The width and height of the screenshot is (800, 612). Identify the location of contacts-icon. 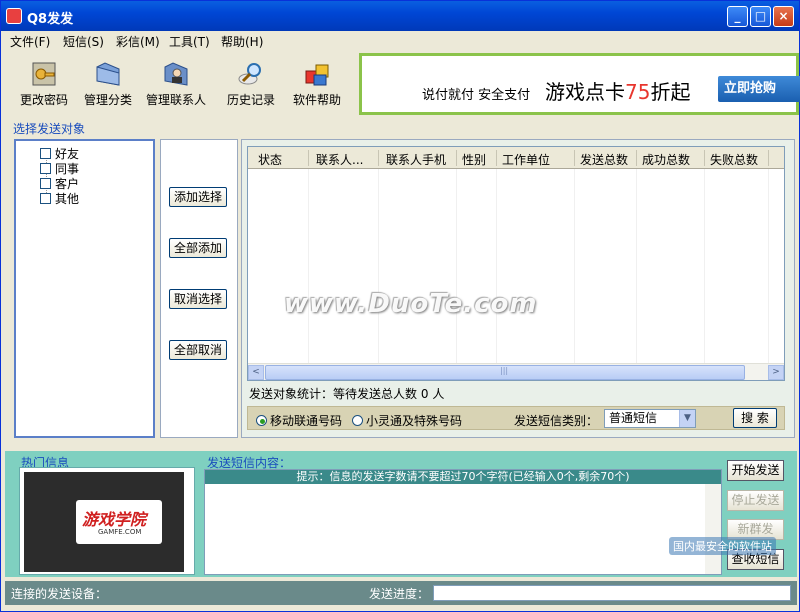
(176, 74).